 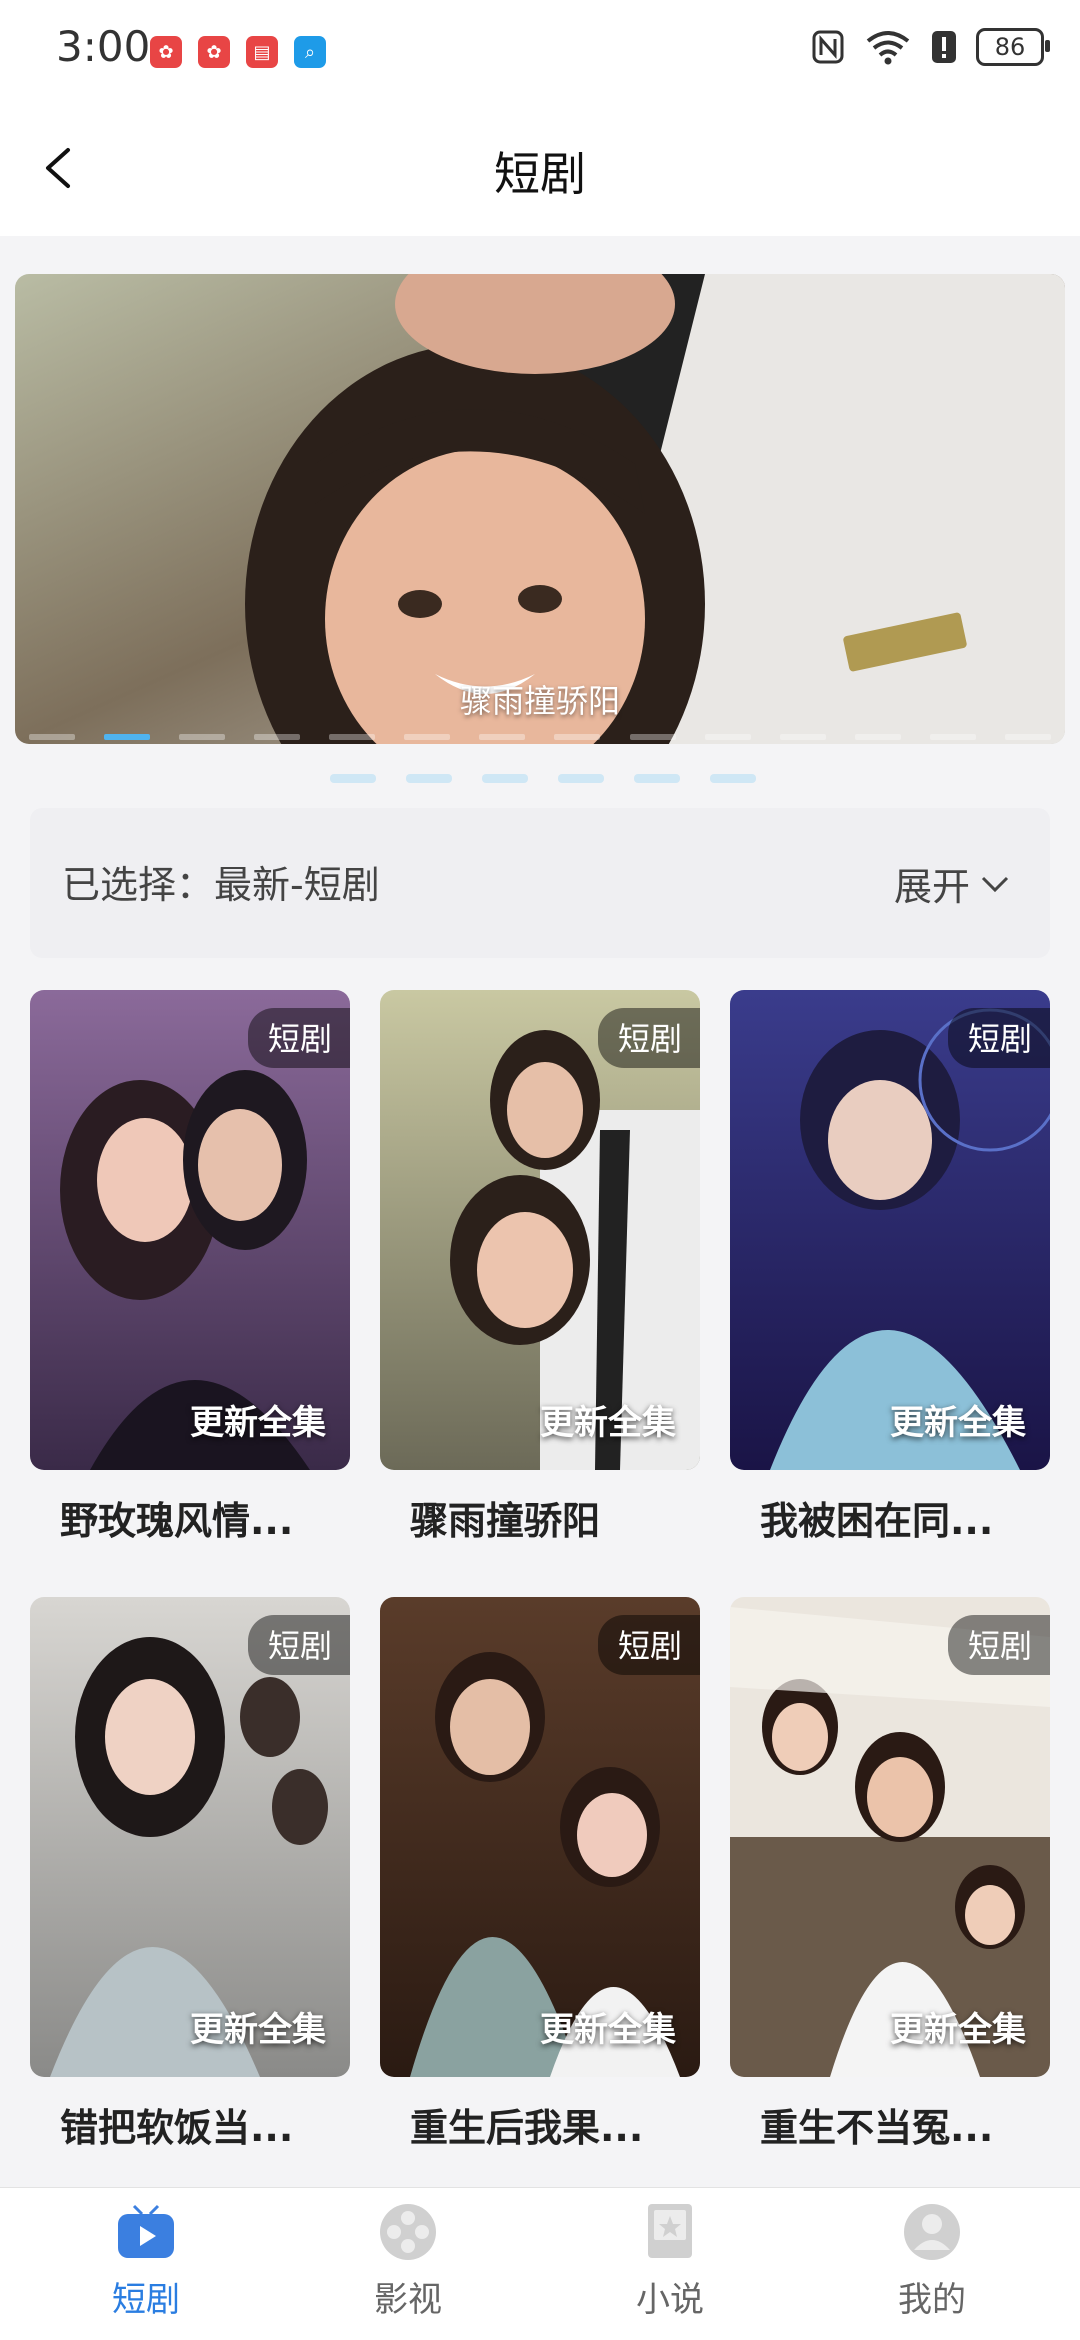 What do you see at coordinates (262, 52) in the screenshot?
I see `book-app-icon: ▤` at bounding box center [262, 52].